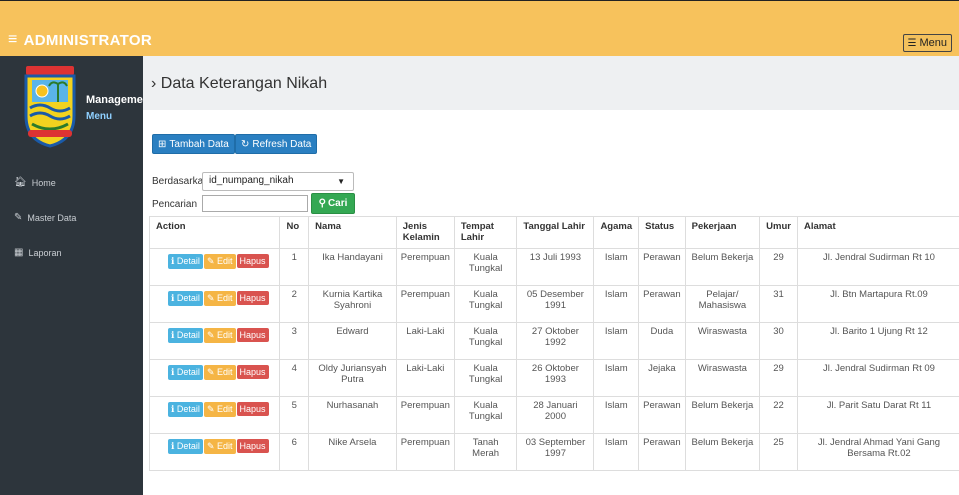  I want to click on cell-nama: Nike Arsela, so click(352, 452).